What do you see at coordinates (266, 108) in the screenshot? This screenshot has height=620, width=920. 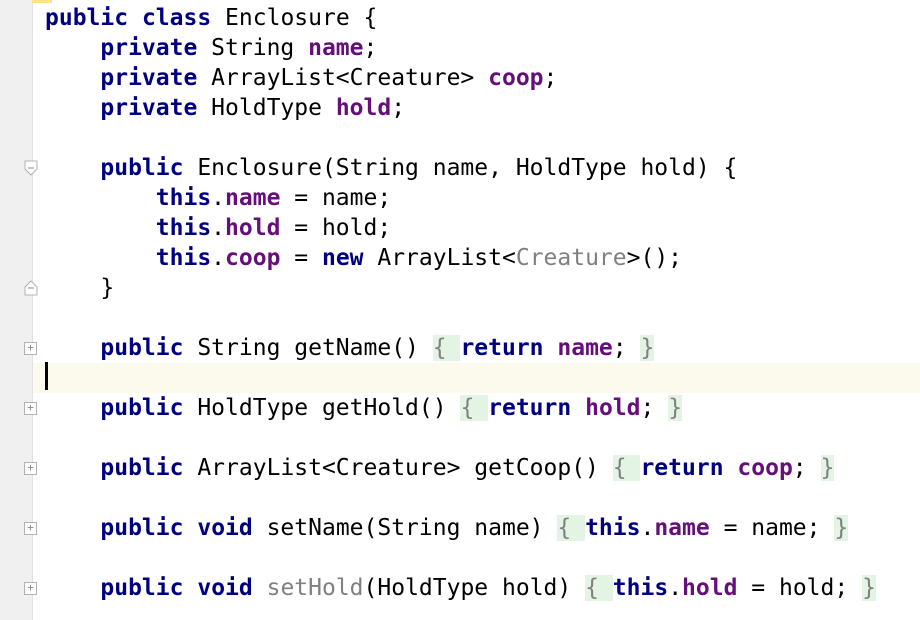 I see `code-token: HoldType` at bounding box center [266, 108].